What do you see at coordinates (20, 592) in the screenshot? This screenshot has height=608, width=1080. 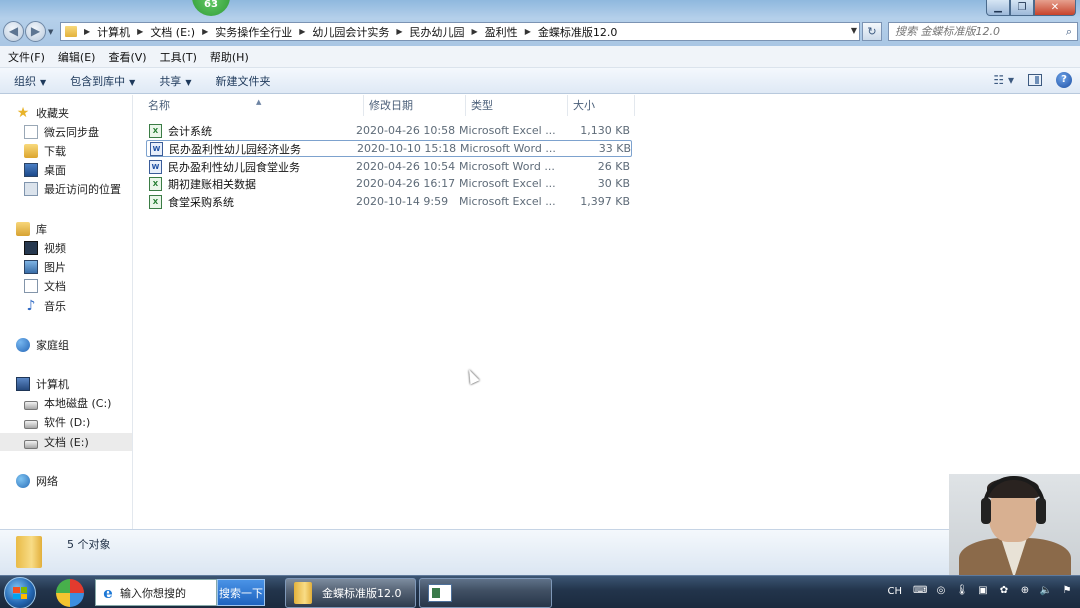 I see `start-button` at bounding box center [20, 592].